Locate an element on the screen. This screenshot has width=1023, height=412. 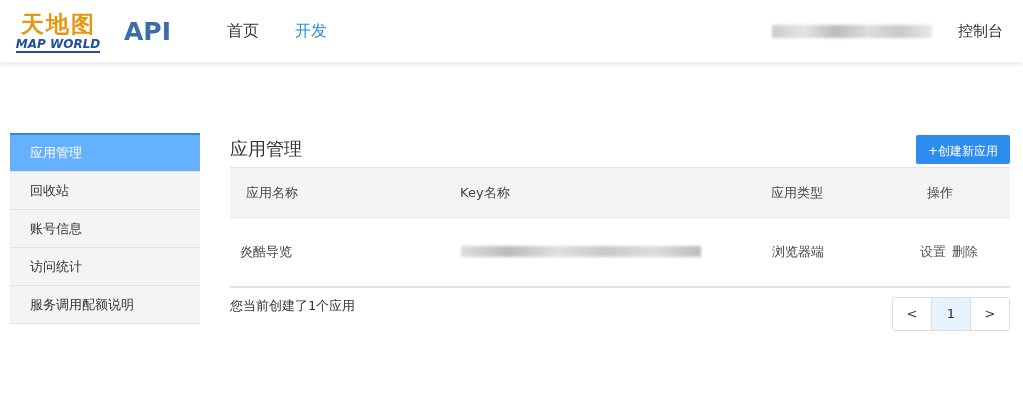
sidebar-item: 回收站 is located at coordinates (105, 191).